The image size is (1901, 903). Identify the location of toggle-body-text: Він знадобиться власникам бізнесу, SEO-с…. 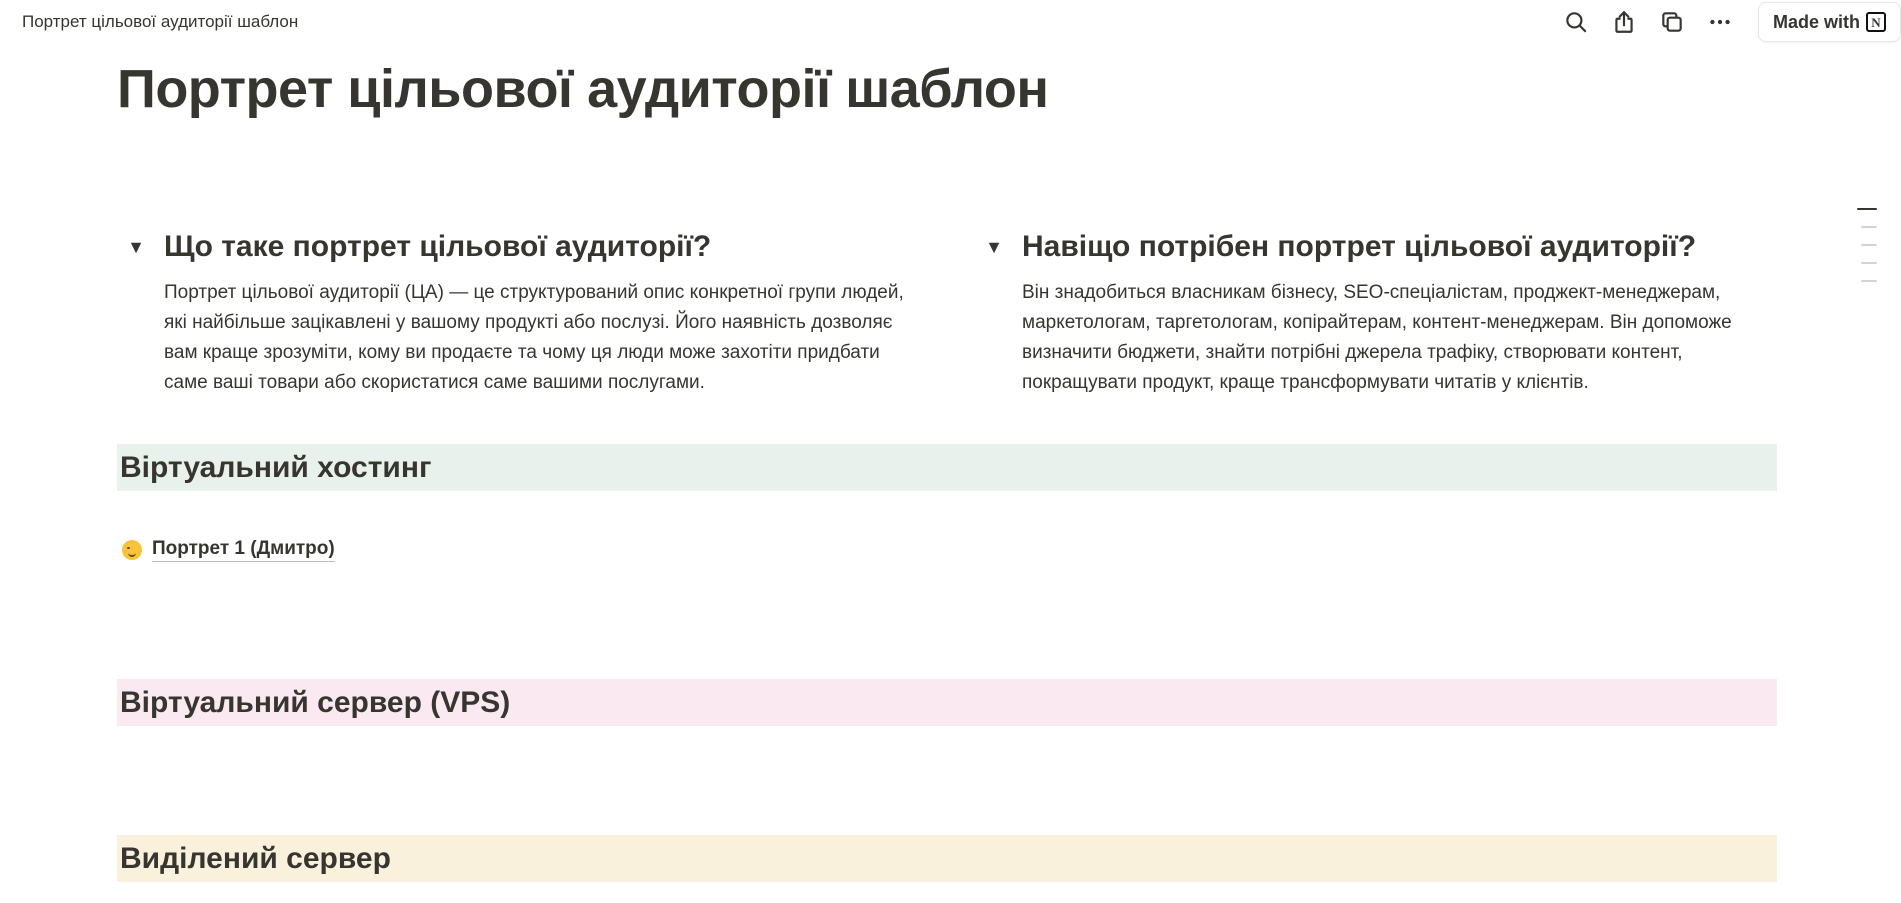
(1377, 337).